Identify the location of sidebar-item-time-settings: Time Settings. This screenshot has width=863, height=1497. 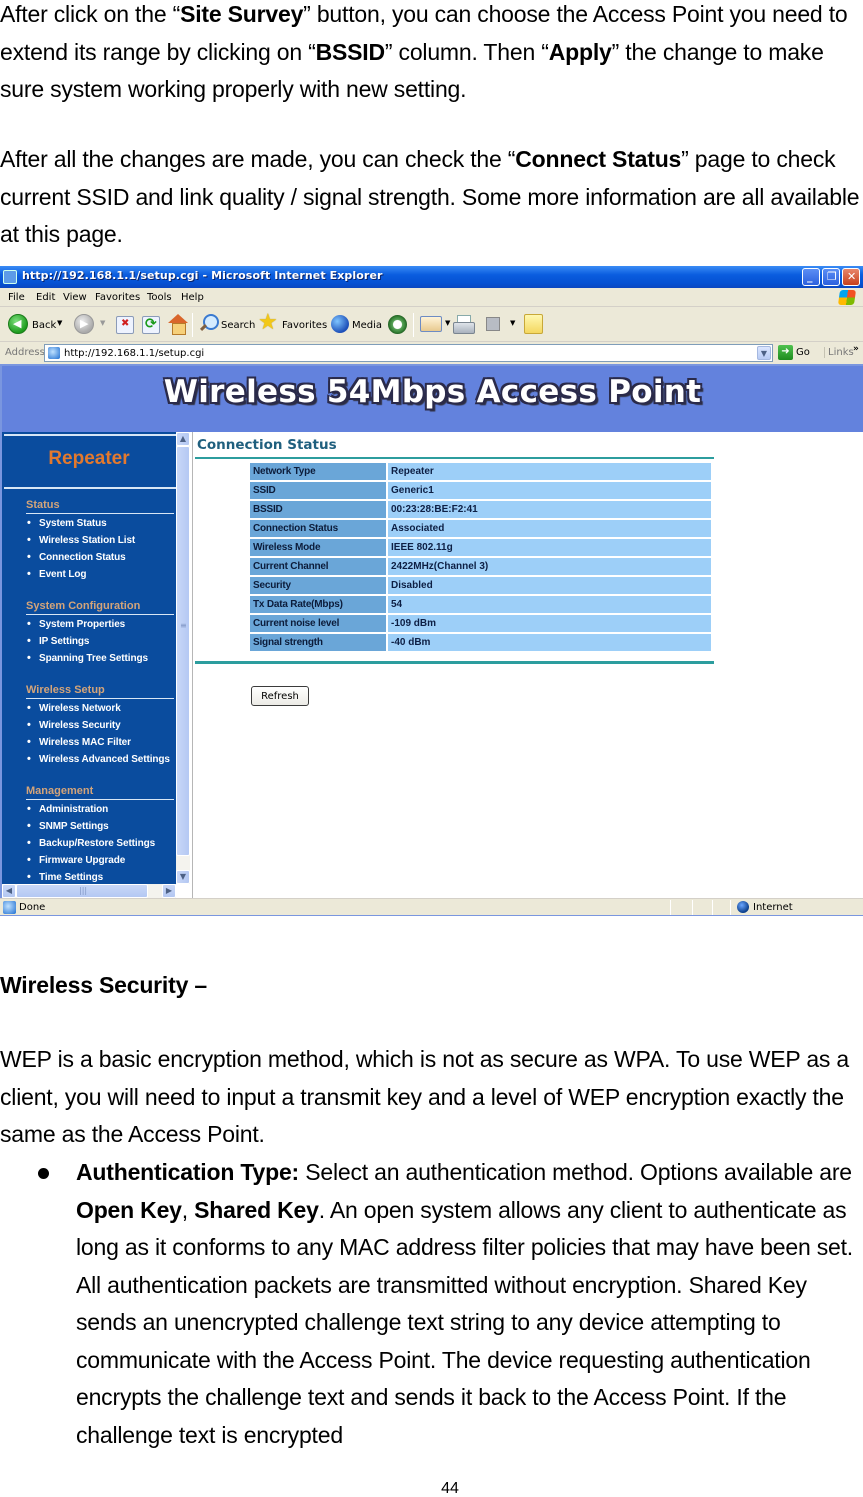
(65, 877).